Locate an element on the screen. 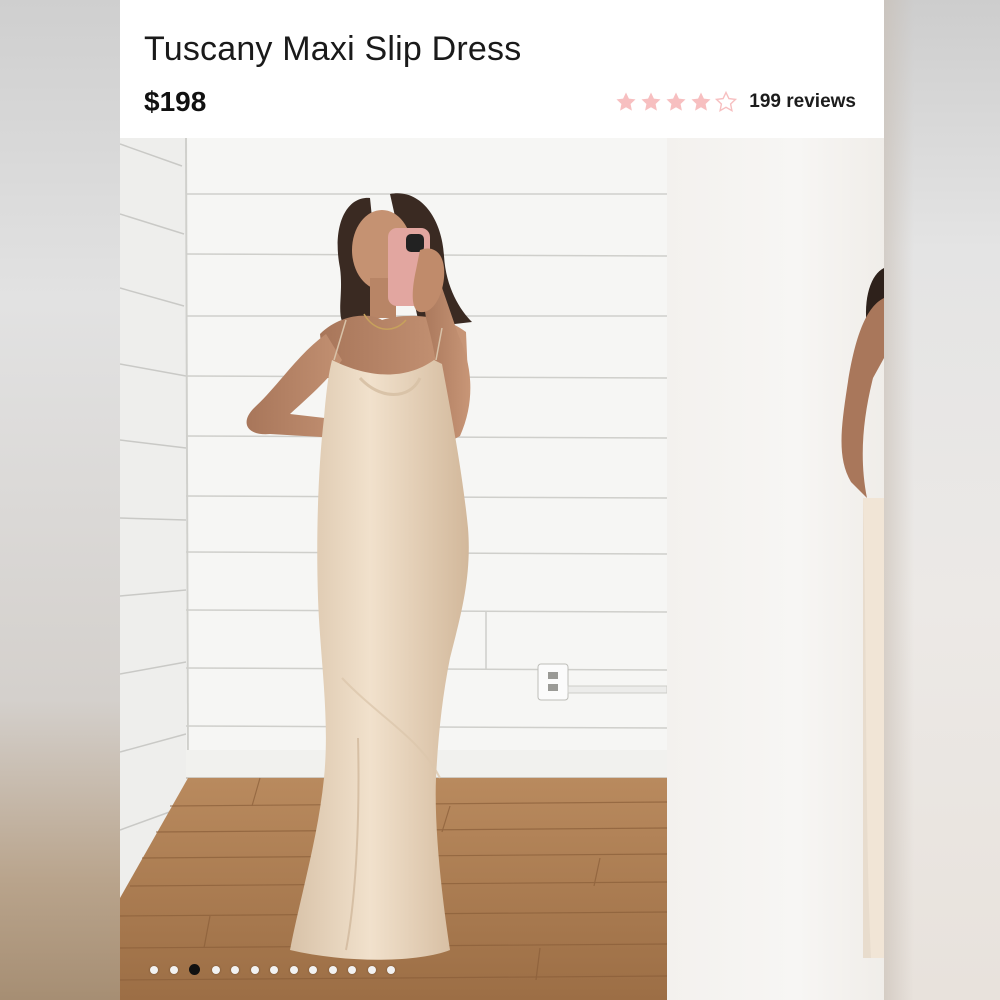 The image size is (1000, 1000). rating-summary: 199 reviews is located at coordinates (735, 102).